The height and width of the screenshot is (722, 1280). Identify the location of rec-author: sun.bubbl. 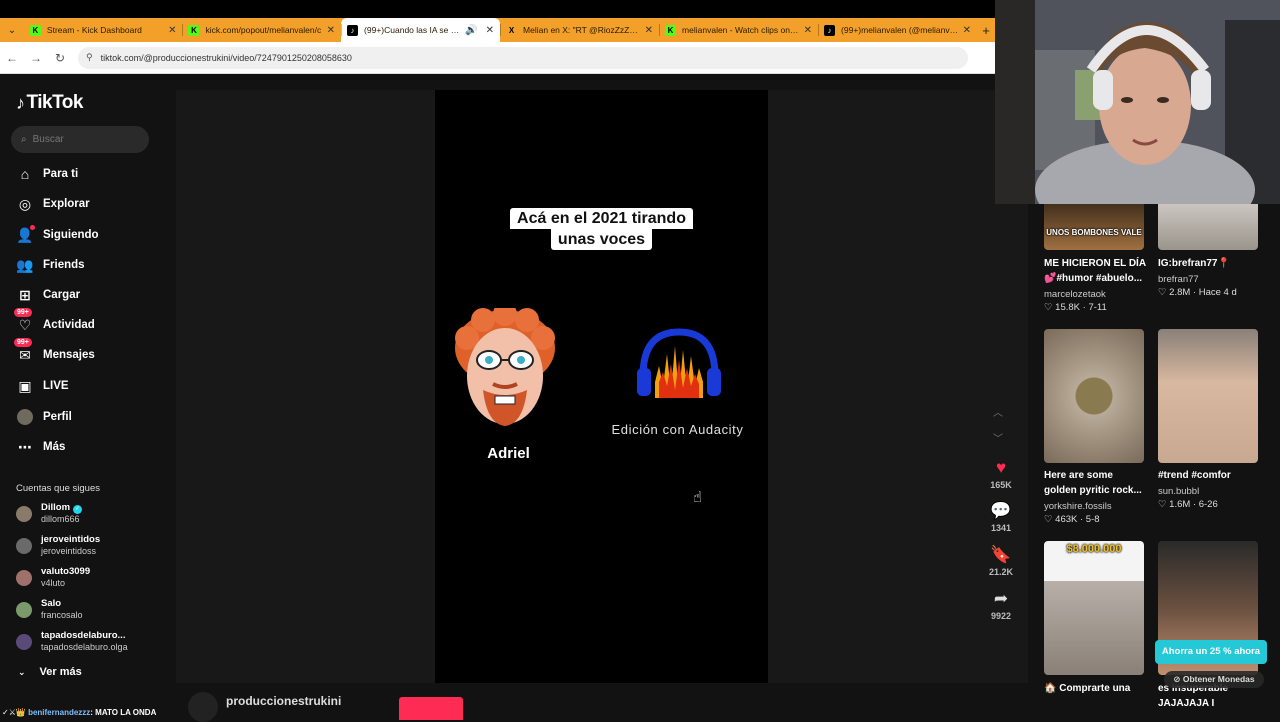
(1178, 491).